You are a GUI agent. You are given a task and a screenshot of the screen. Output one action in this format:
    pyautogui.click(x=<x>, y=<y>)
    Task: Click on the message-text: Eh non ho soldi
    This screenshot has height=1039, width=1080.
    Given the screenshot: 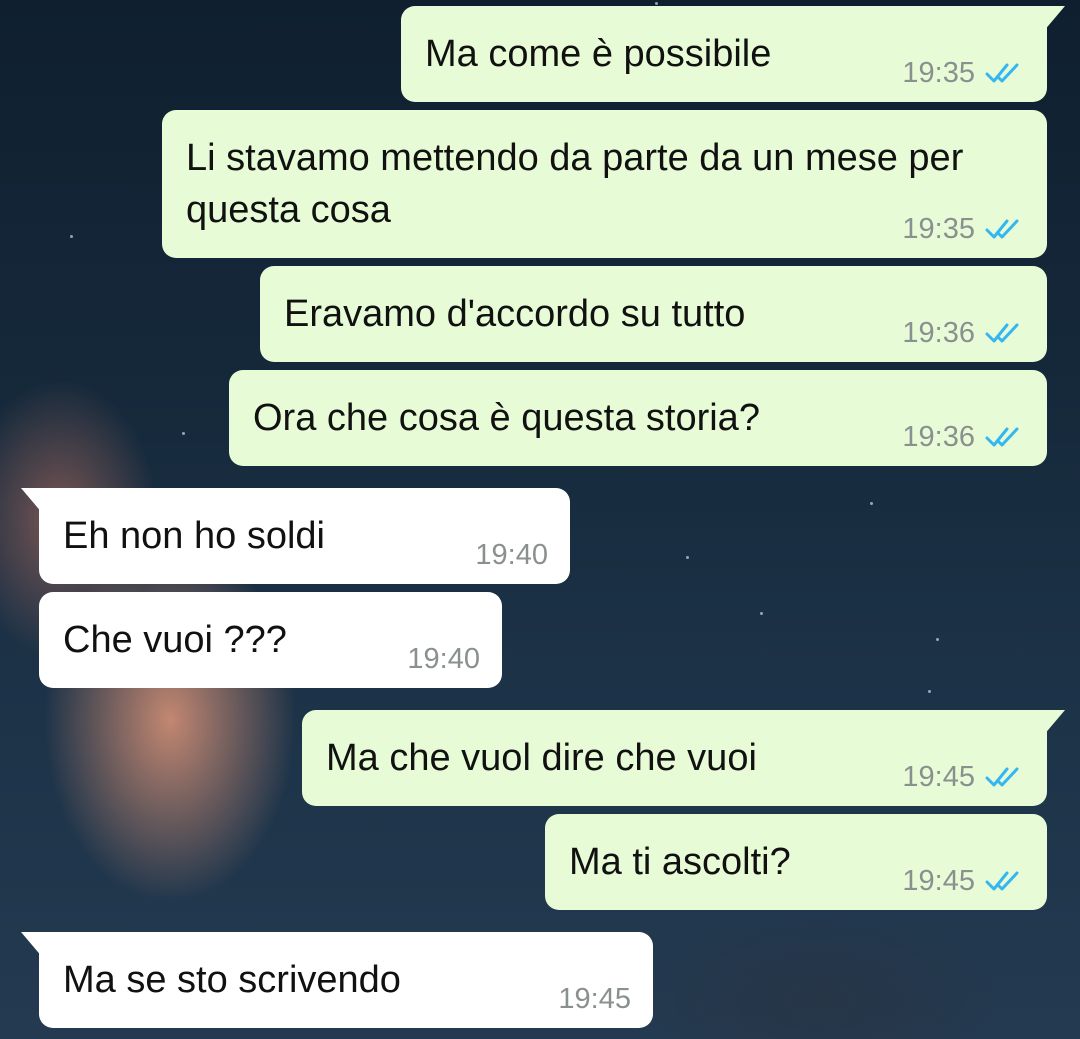 What is the action you would take?
    pyautogui.click(x=194, y=536)
    